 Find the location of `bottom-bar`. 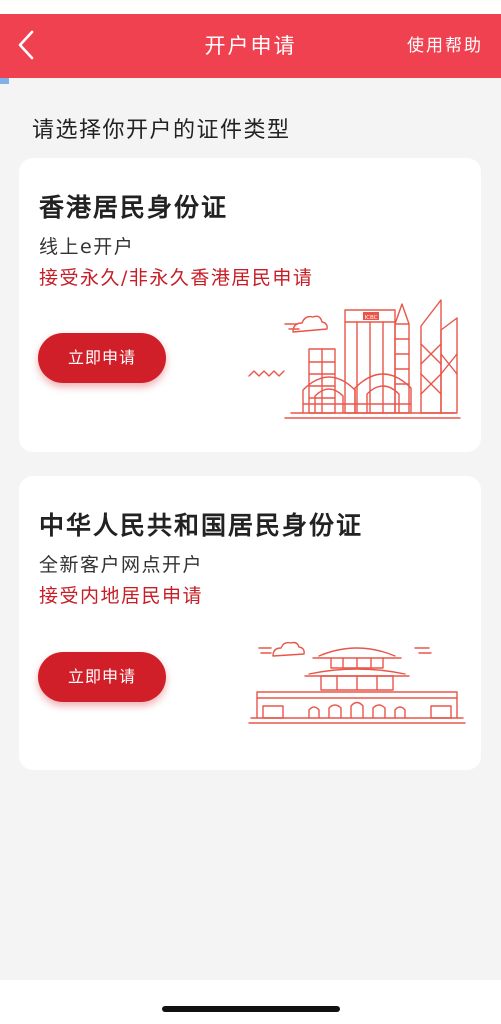

bottom-bar is located at coordinates (250, 1002).